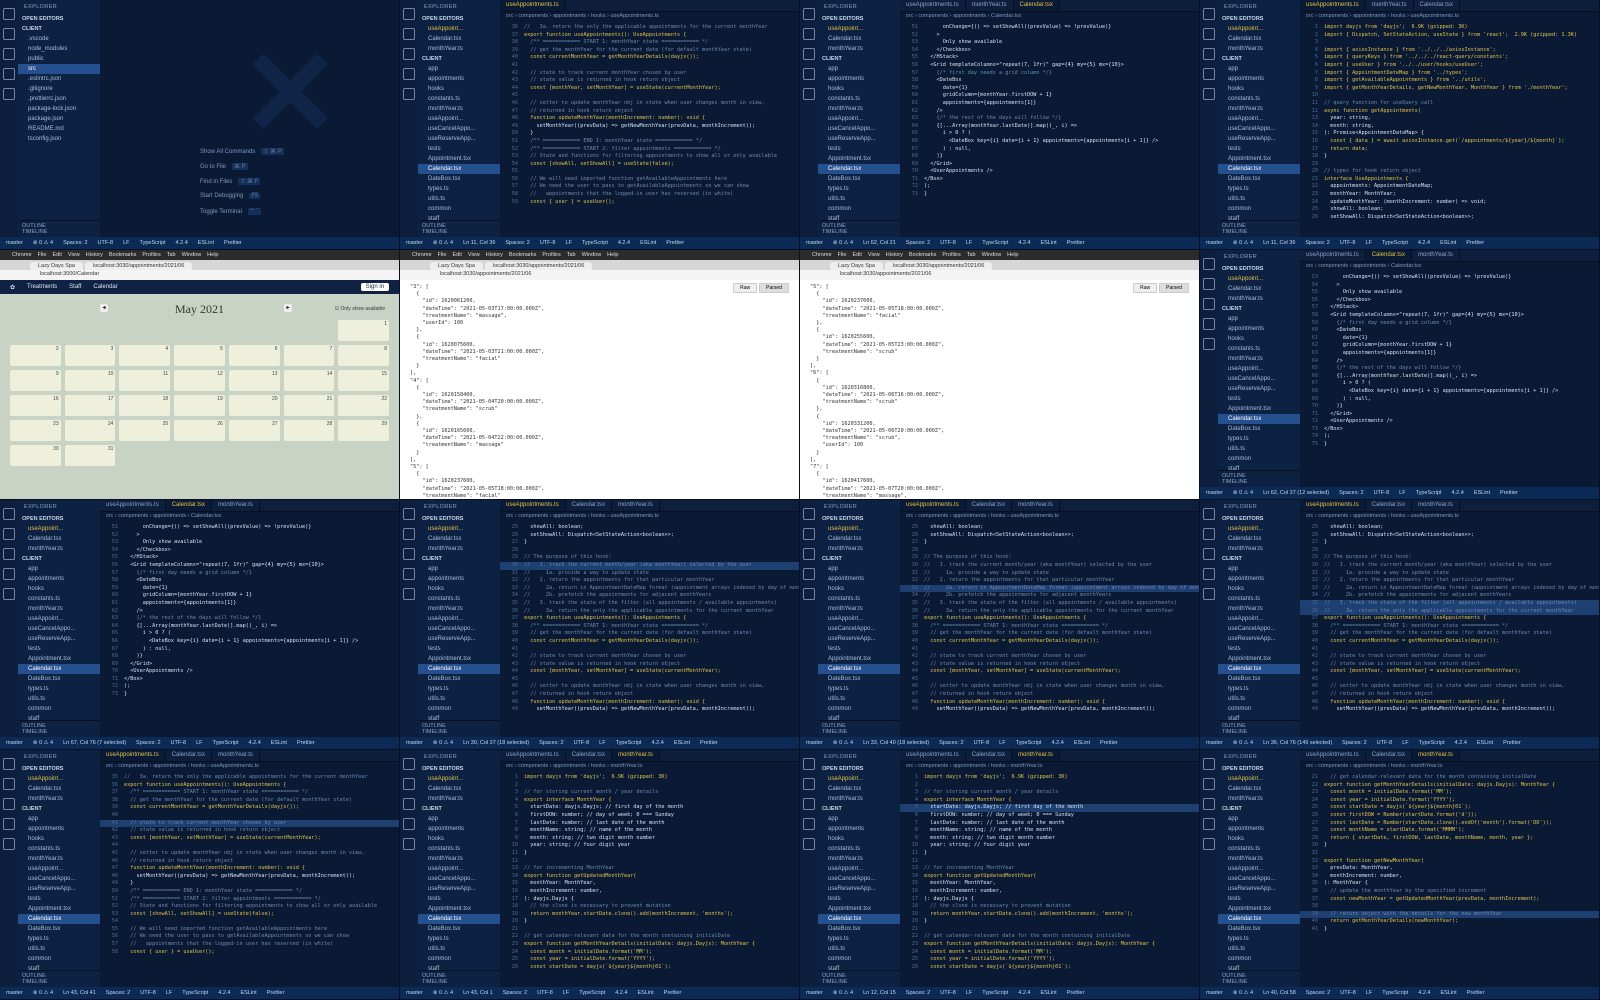  I want to click on date-box: 2, so click(35, 355).